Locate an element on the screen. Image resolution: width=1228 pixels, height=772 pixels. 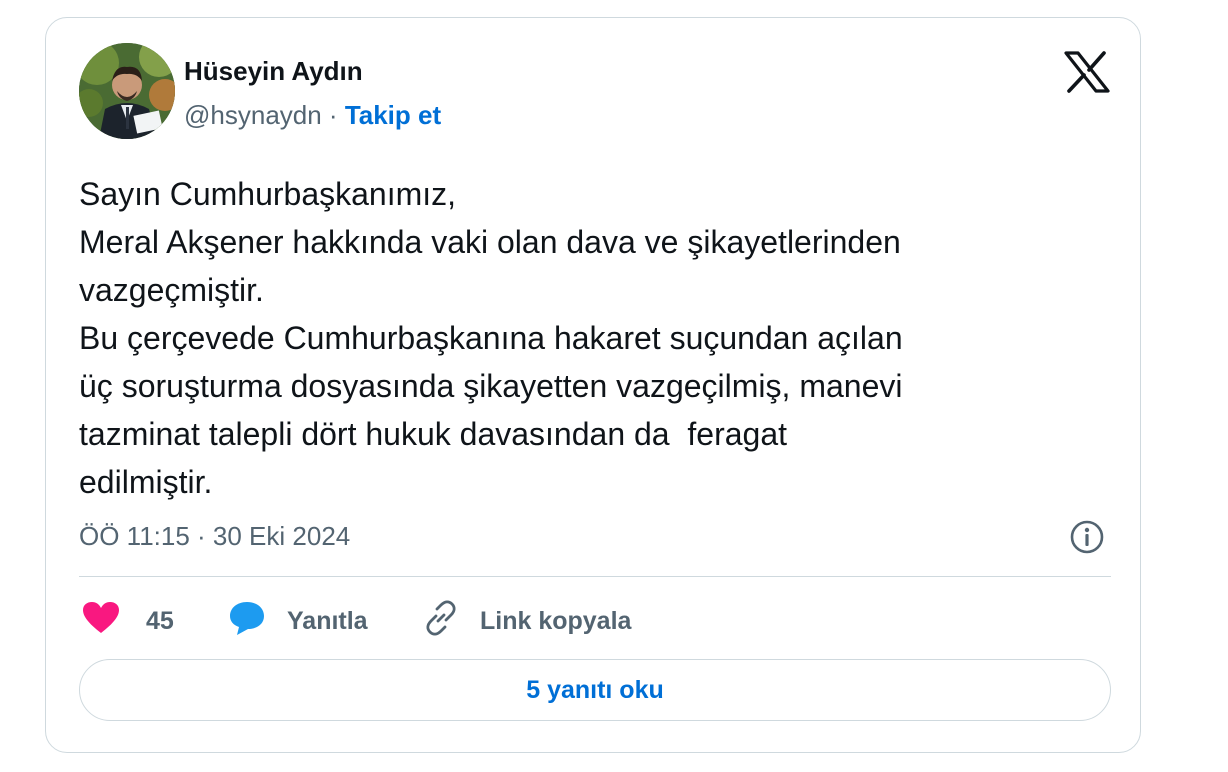
info-icon is located at coordinates (1087, 537).